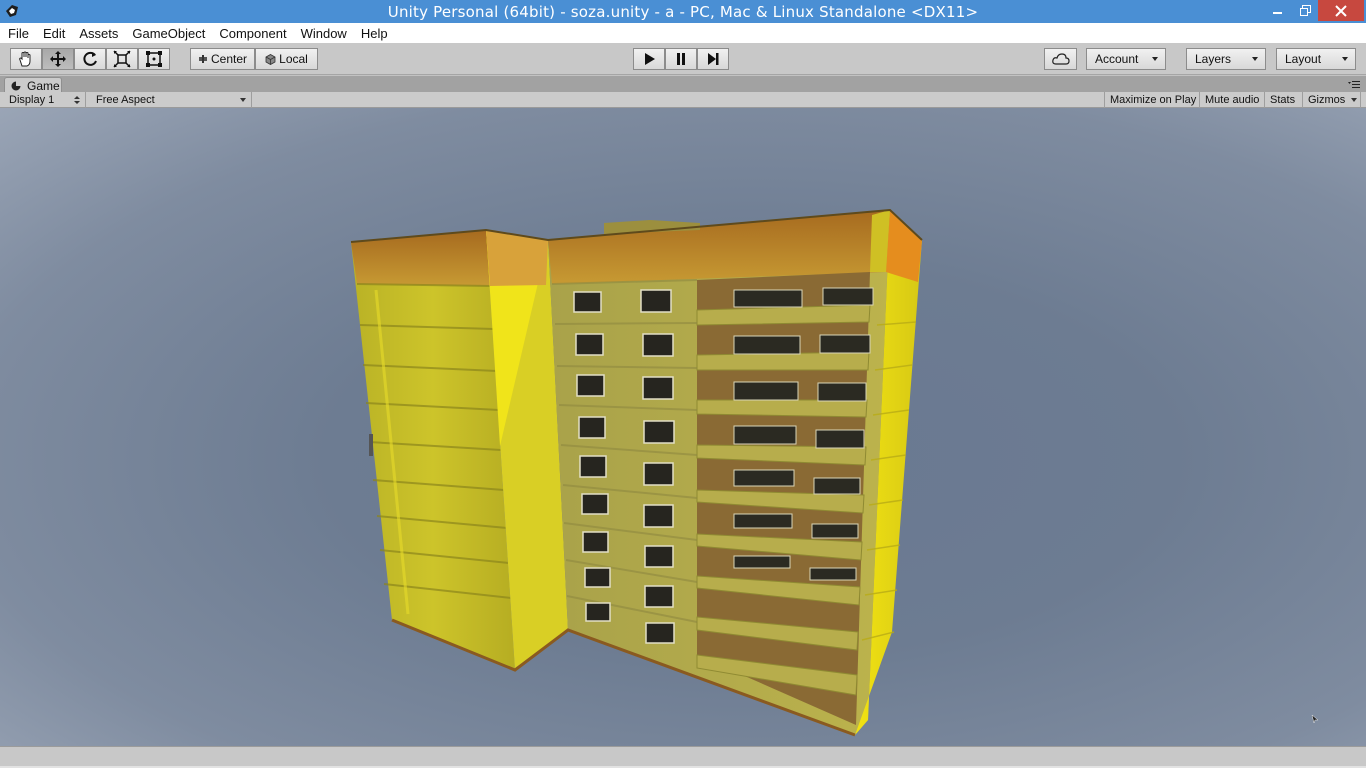 The height and width of the screenshot is (768, 1366). I want to click on account-dropdown: Account, so click(1126, 59).